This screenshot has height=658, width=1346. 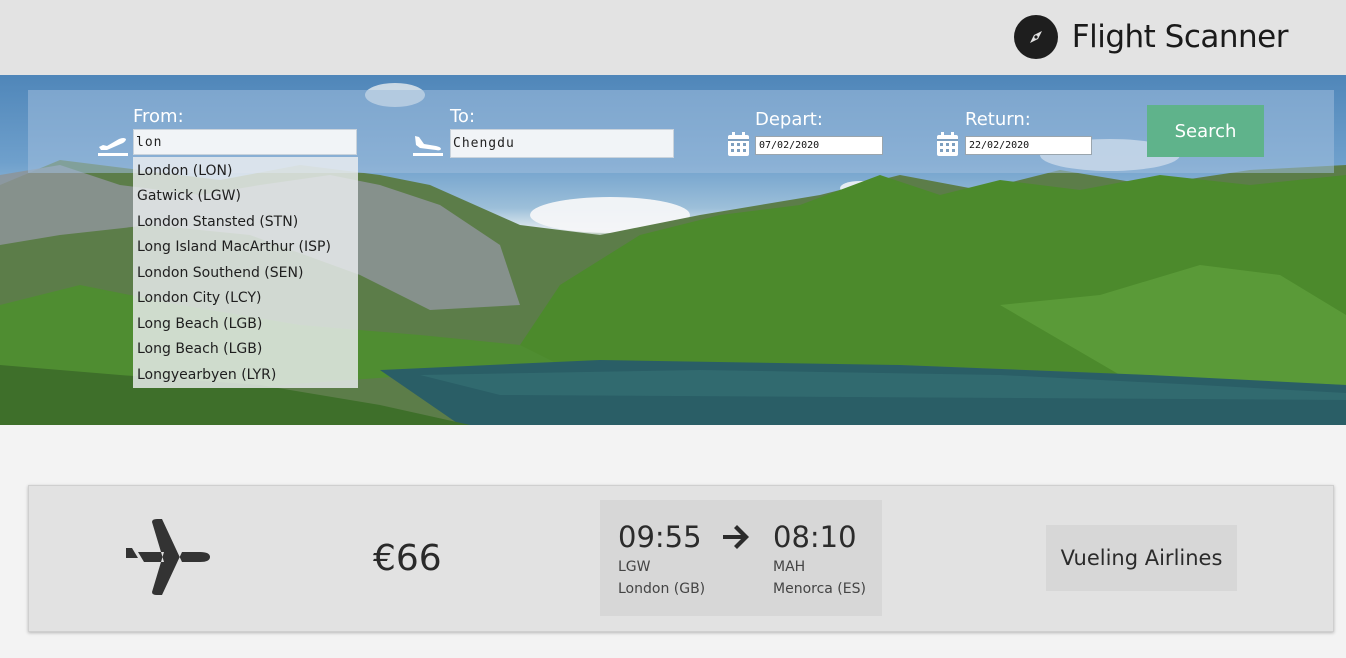 What do you see at coordinates (463, 116) in the screenshot?
I see `to-label: To:` at bounding box center [463, 116].